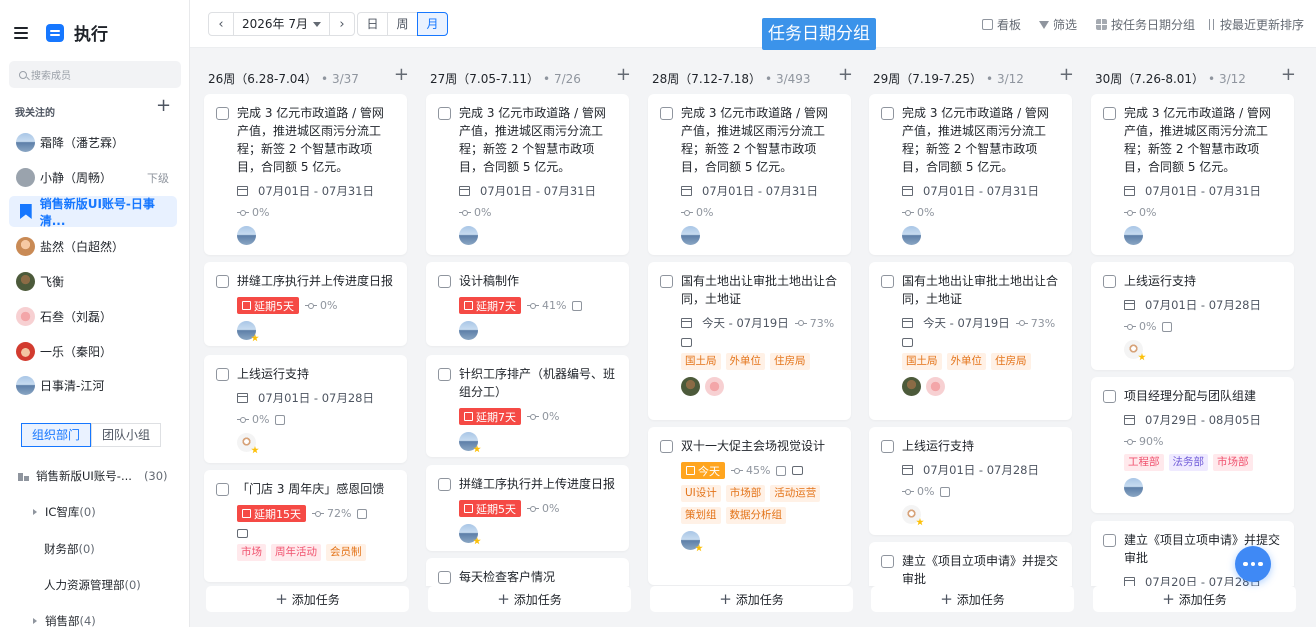 The image size is (1316, 627). I want to click on member-item: 日事清-江河, so click(93, 385).